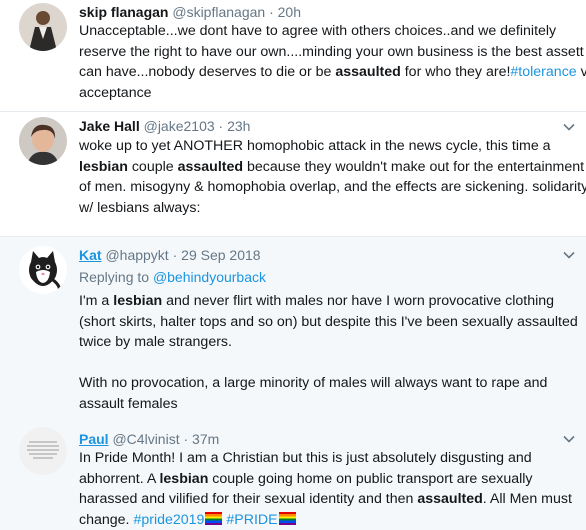 This screenshot has width=586, height=530. What do you see at coordinates (543, 72) in the screenshot?
I see `hashtag-link: #tolerance` at bounding box center [543, 72].